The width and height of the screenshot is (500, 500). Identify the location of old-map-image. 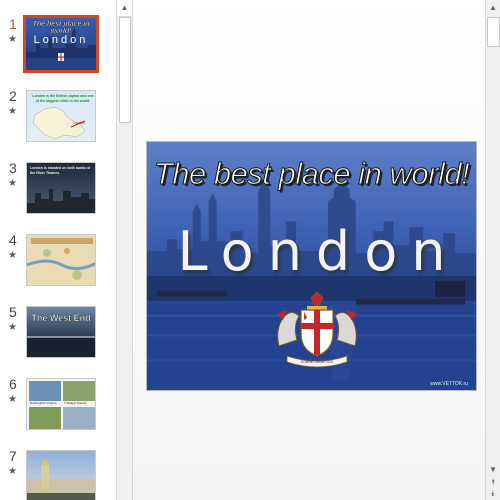
(61, 259).